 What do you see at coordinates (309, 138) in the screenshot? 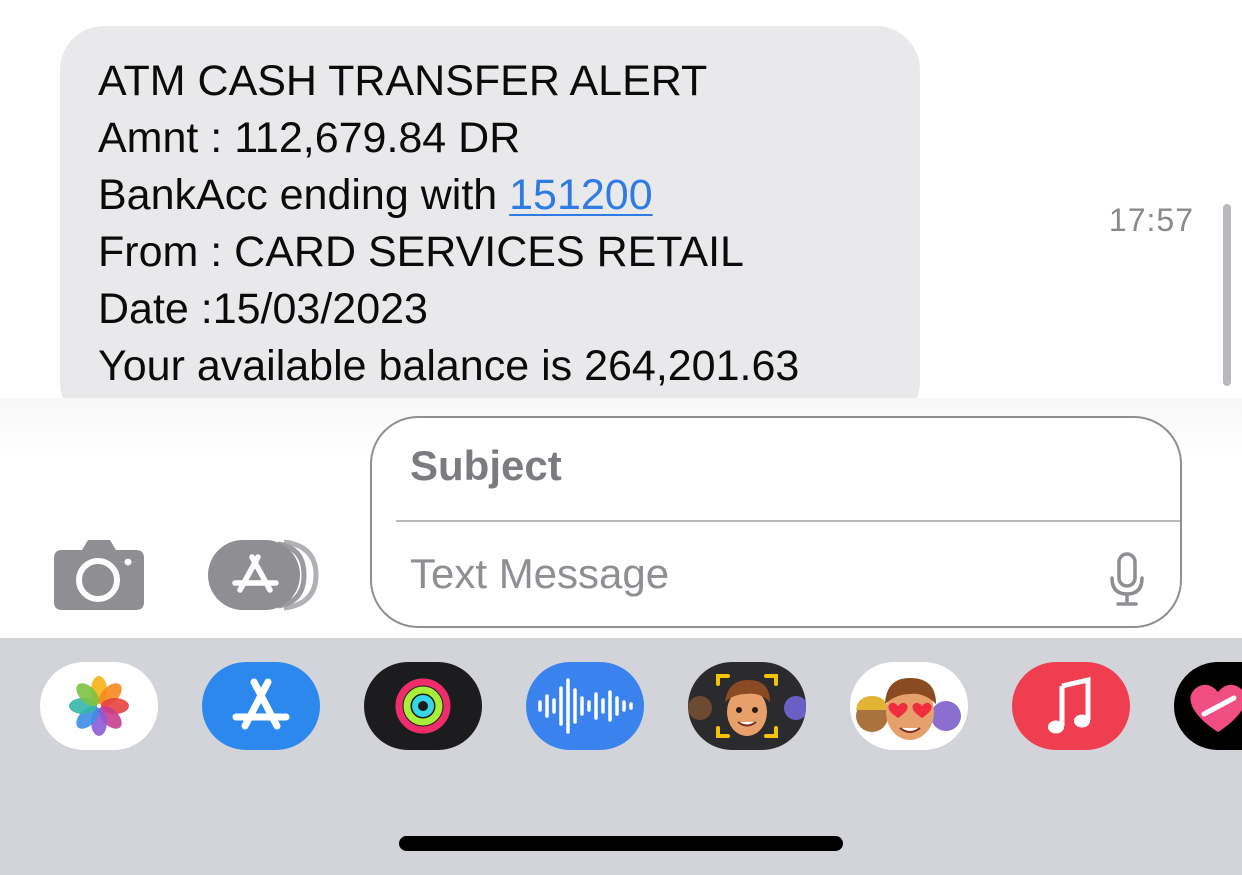
I see `message-line-amount: Amnt : 112,679.84 DR` at bounding box center [309, 138].